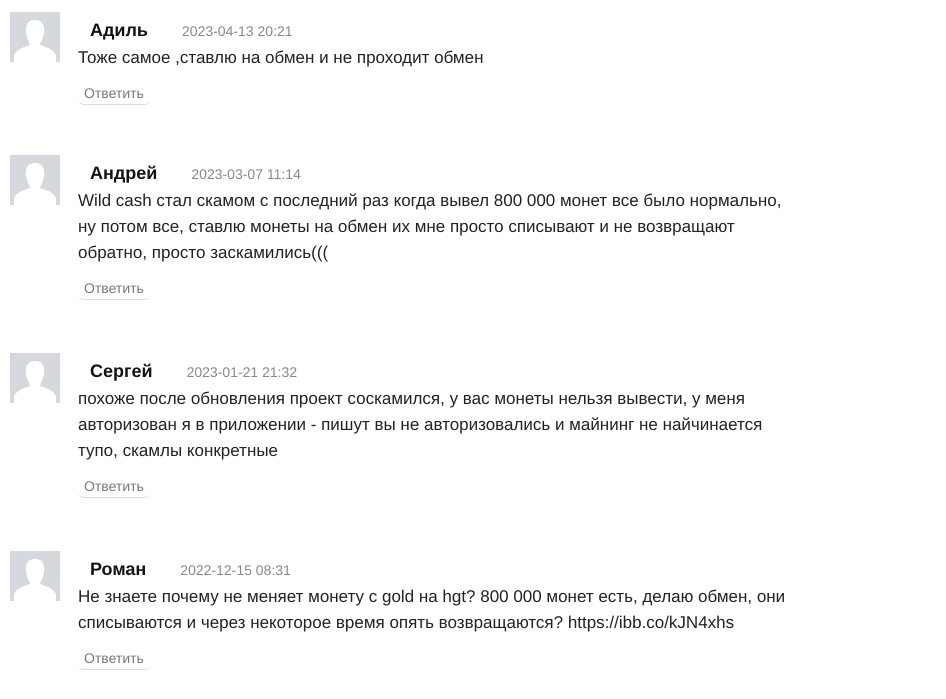 The width and height of the screenshot is (946, 699). Describe the element at coordinates (432, 610) in the screenshot. I see `comment-text: Не знаете почему не меняет монету с gold на hgt? 800 000 монет есть, делаю обмен, они списываются и через некоторое время опять возвращаются? https://ibb.co/kJN4xhs` at that location.